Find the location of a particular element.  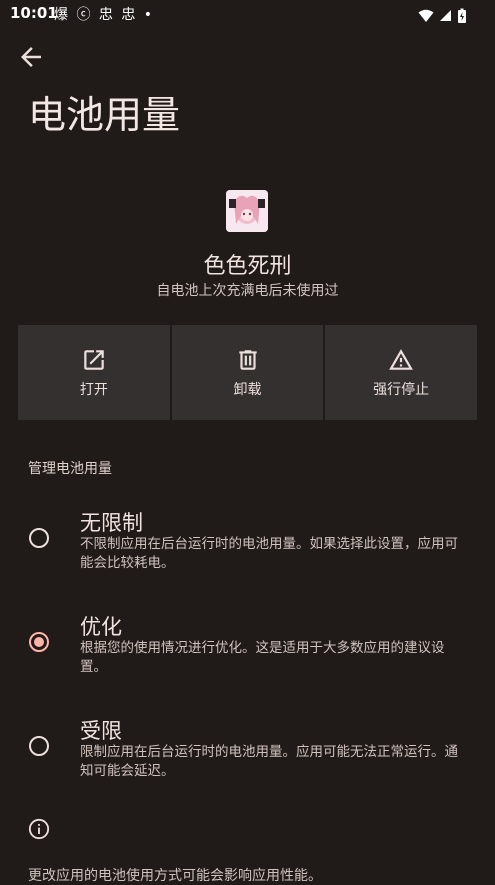

info-icon is located at coordinates (39, 829).